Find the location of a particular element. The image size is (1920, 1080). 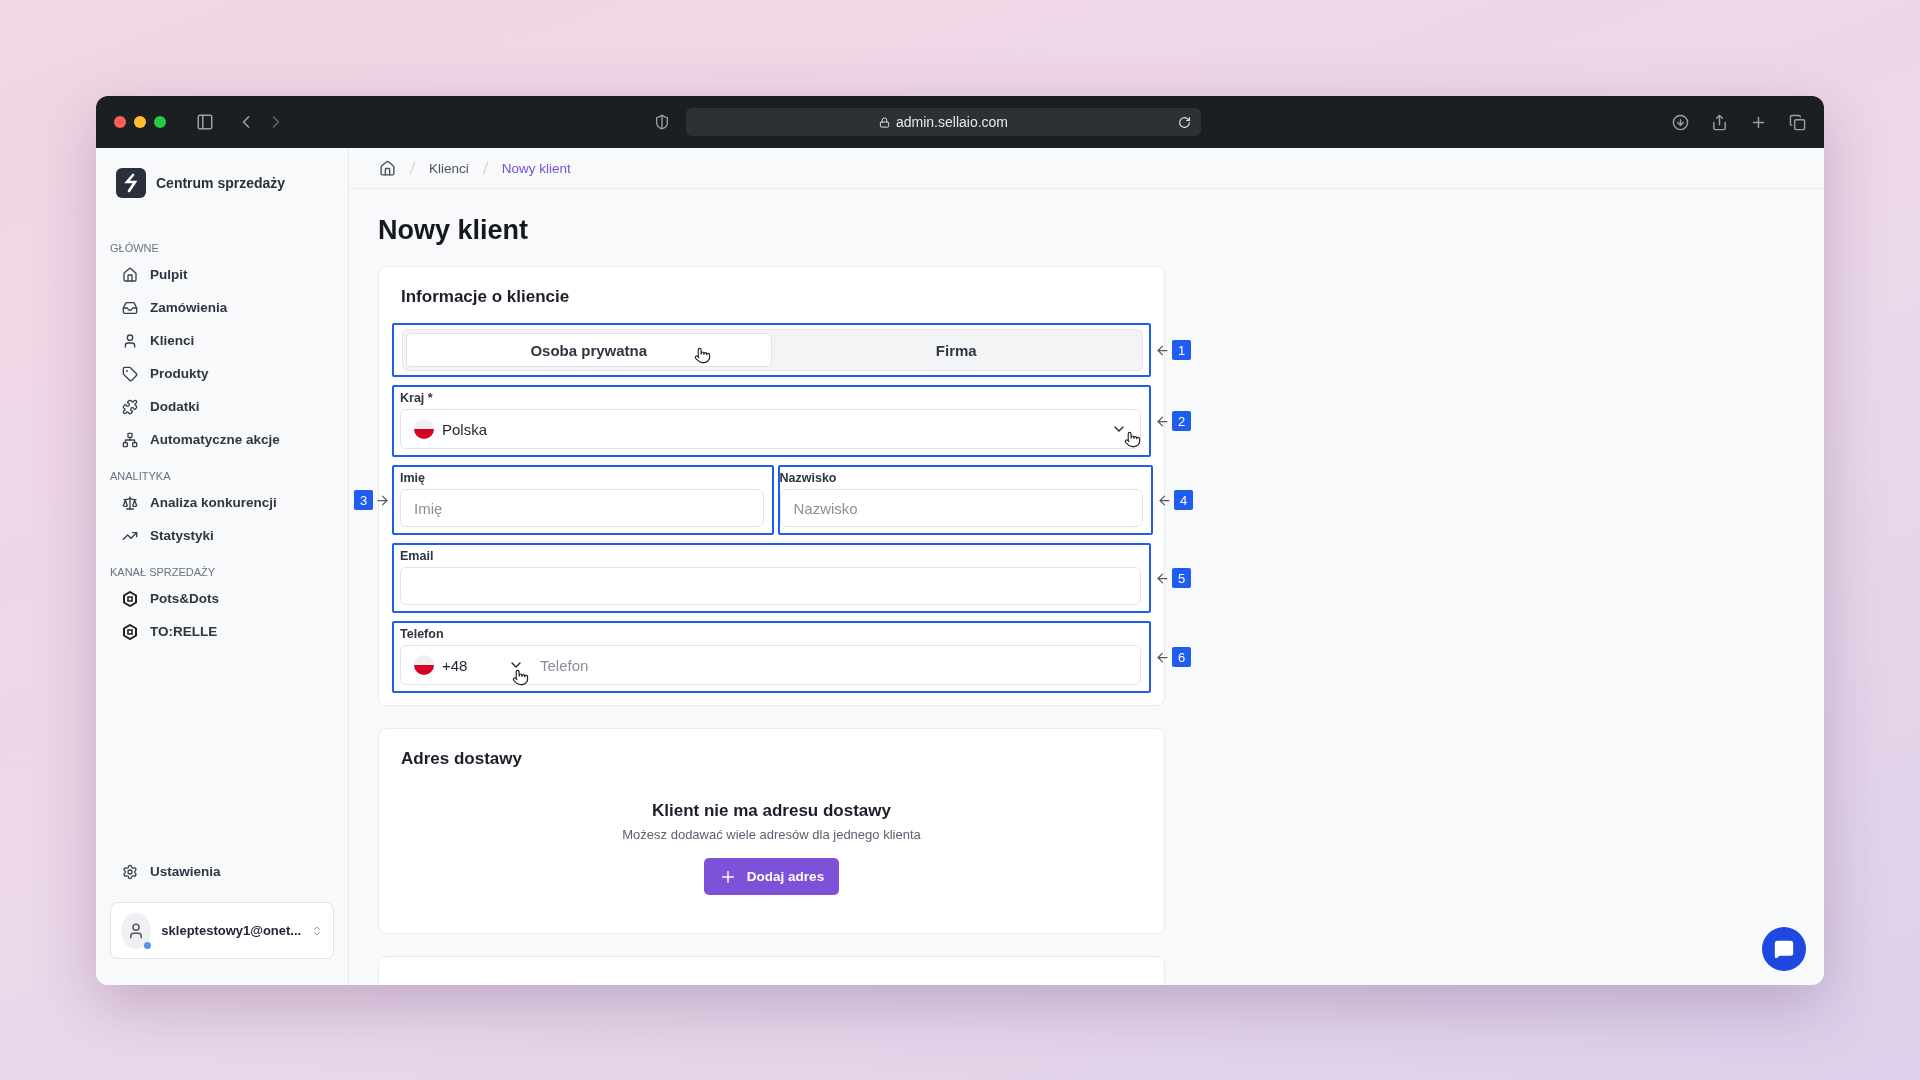

nav-item: Produkty is located at coordinates (222, 373).